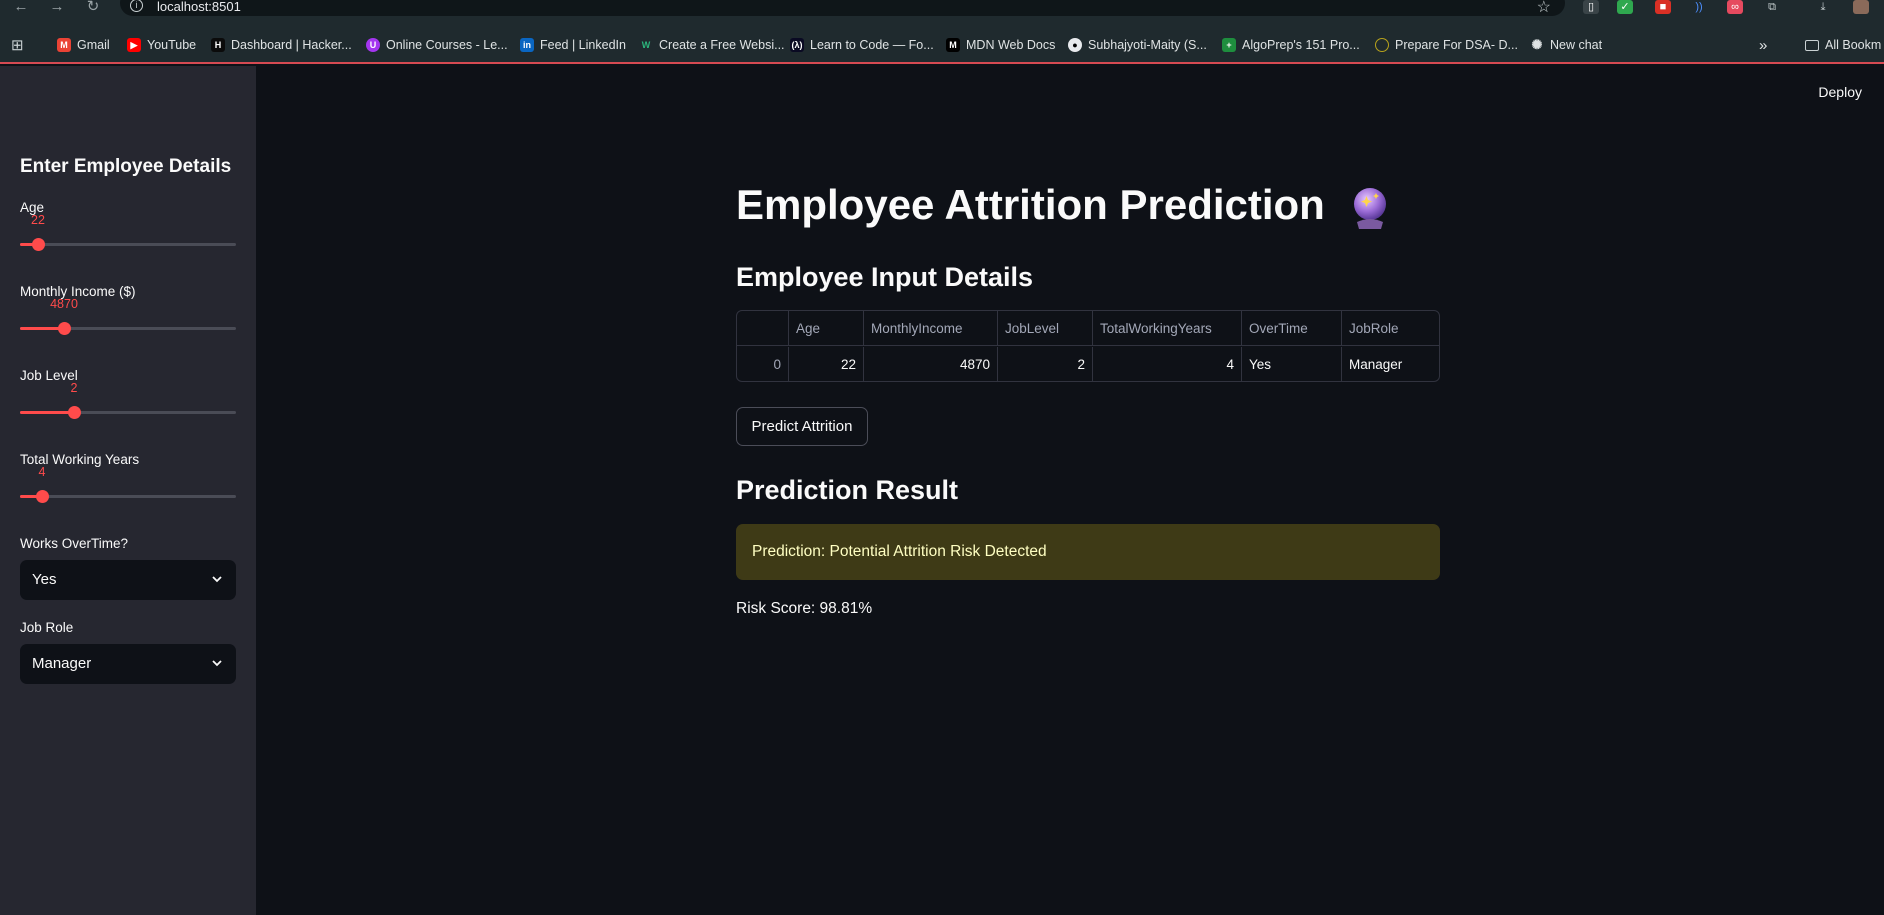 This screenshot has height=915, width=1884. I want to click on wix-icon: W, so click(646, 45).